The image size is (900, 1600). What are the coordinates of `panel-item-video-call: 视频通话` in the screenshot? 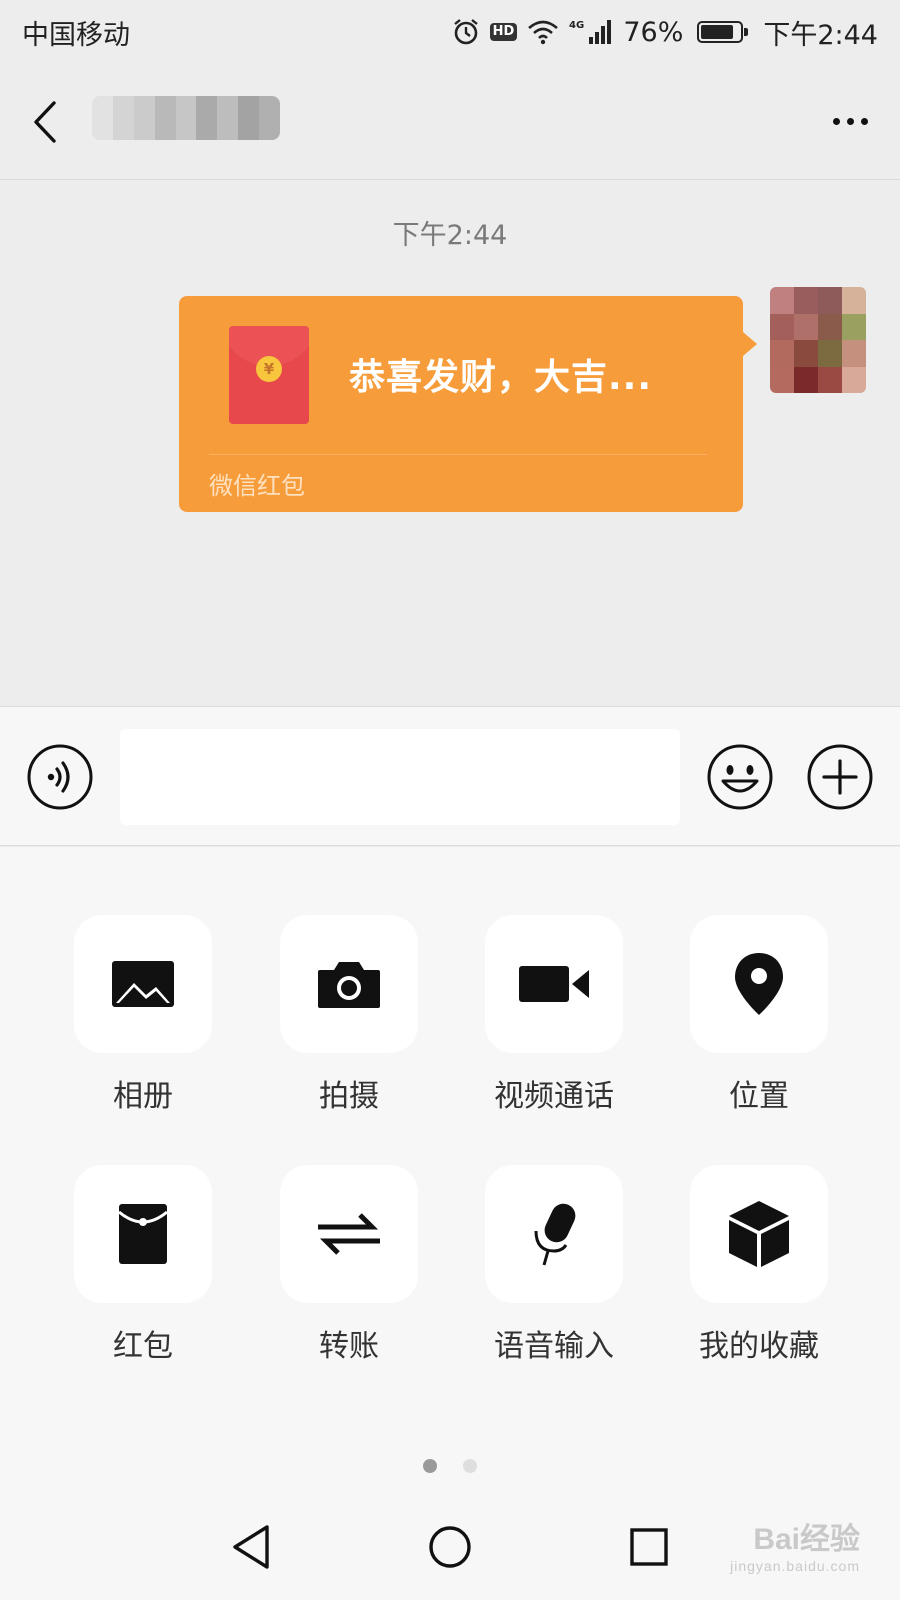 It's located at (554, 1015).